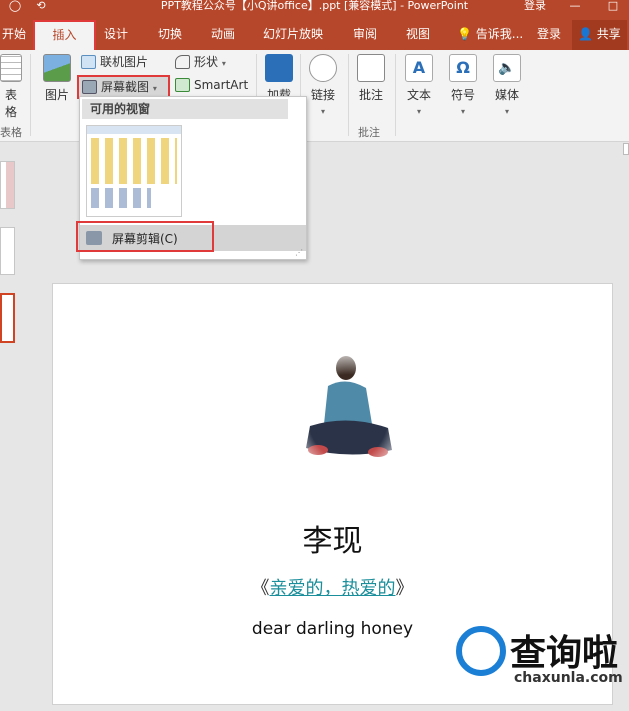  What do you see at coordinates (116, 35) in the screenshot?
I see `tab-design: 设计` at bounding box center [116, 35].